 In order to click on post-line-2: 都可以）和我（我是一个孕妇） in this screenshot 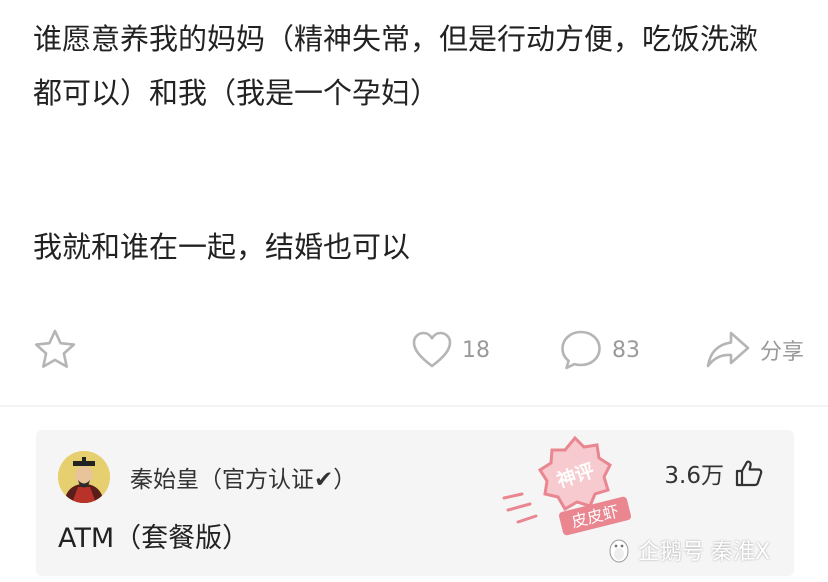, I will do `click(236, 93)`.